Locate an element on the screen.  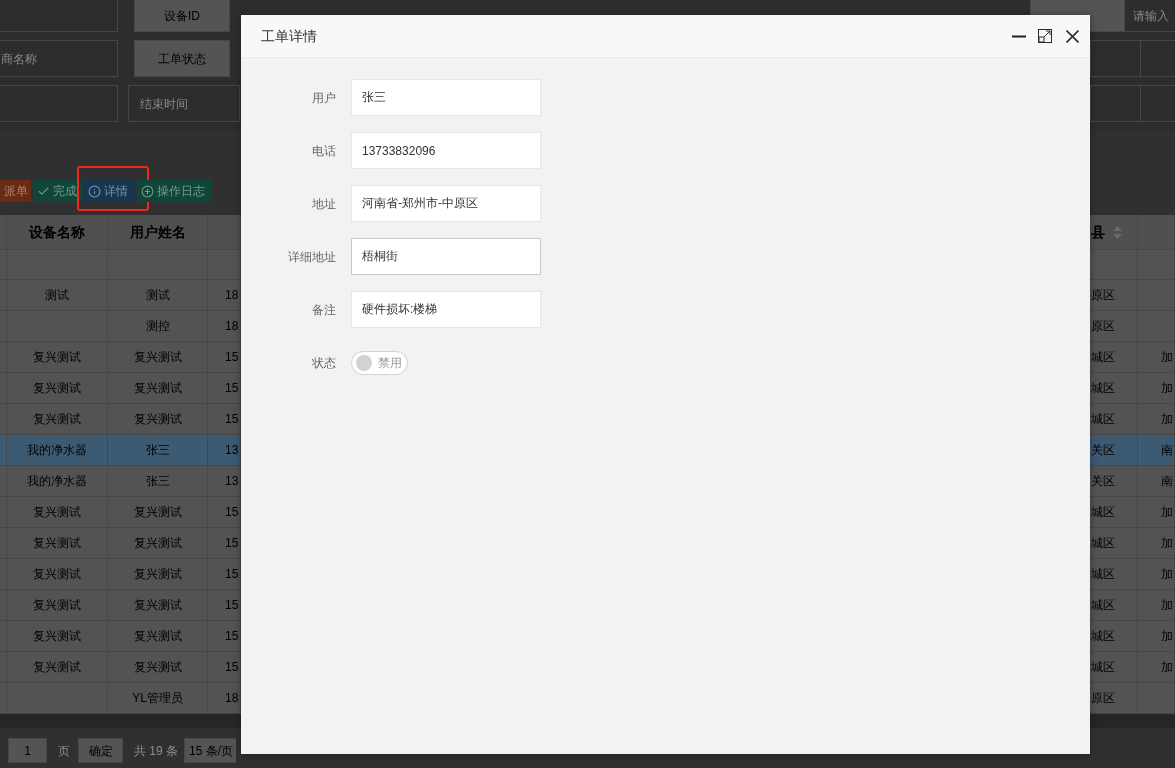
toggle-switch: 禁用 is located at coordinates (379, 363).